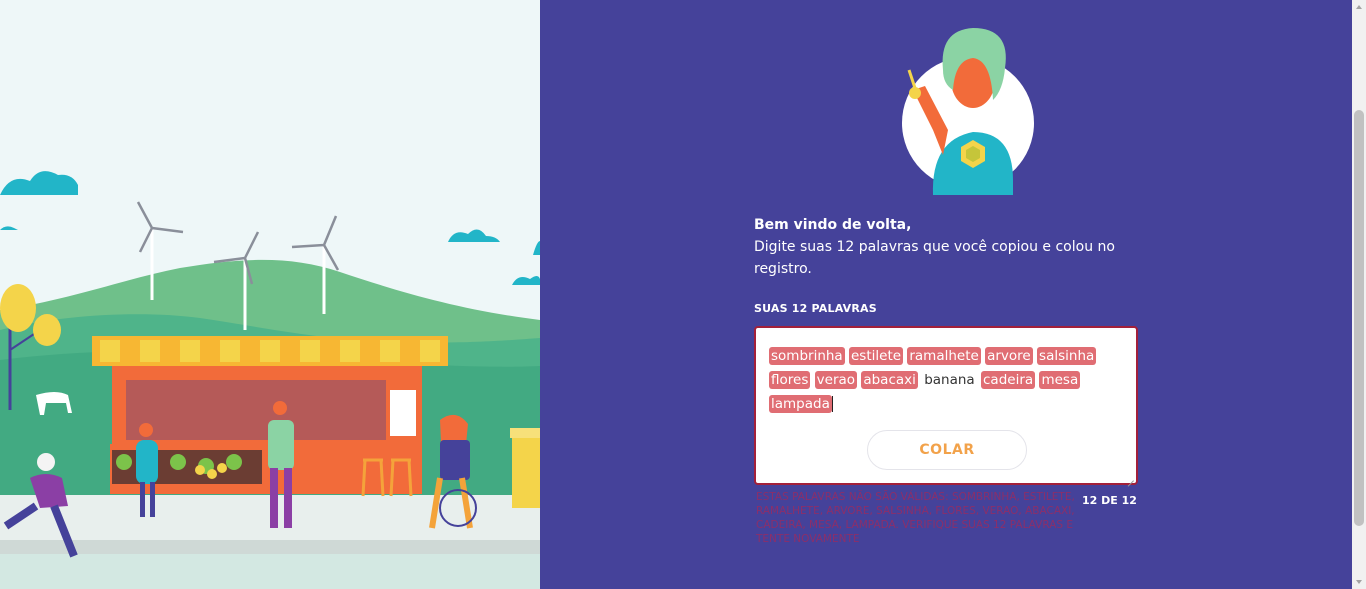 The height and width of the screenshot is (589, 1366). What do you see at coordinates (836, 380) in the screenshot?
I see `seed-word-invalid: verao` at bounding box center [836, 380].